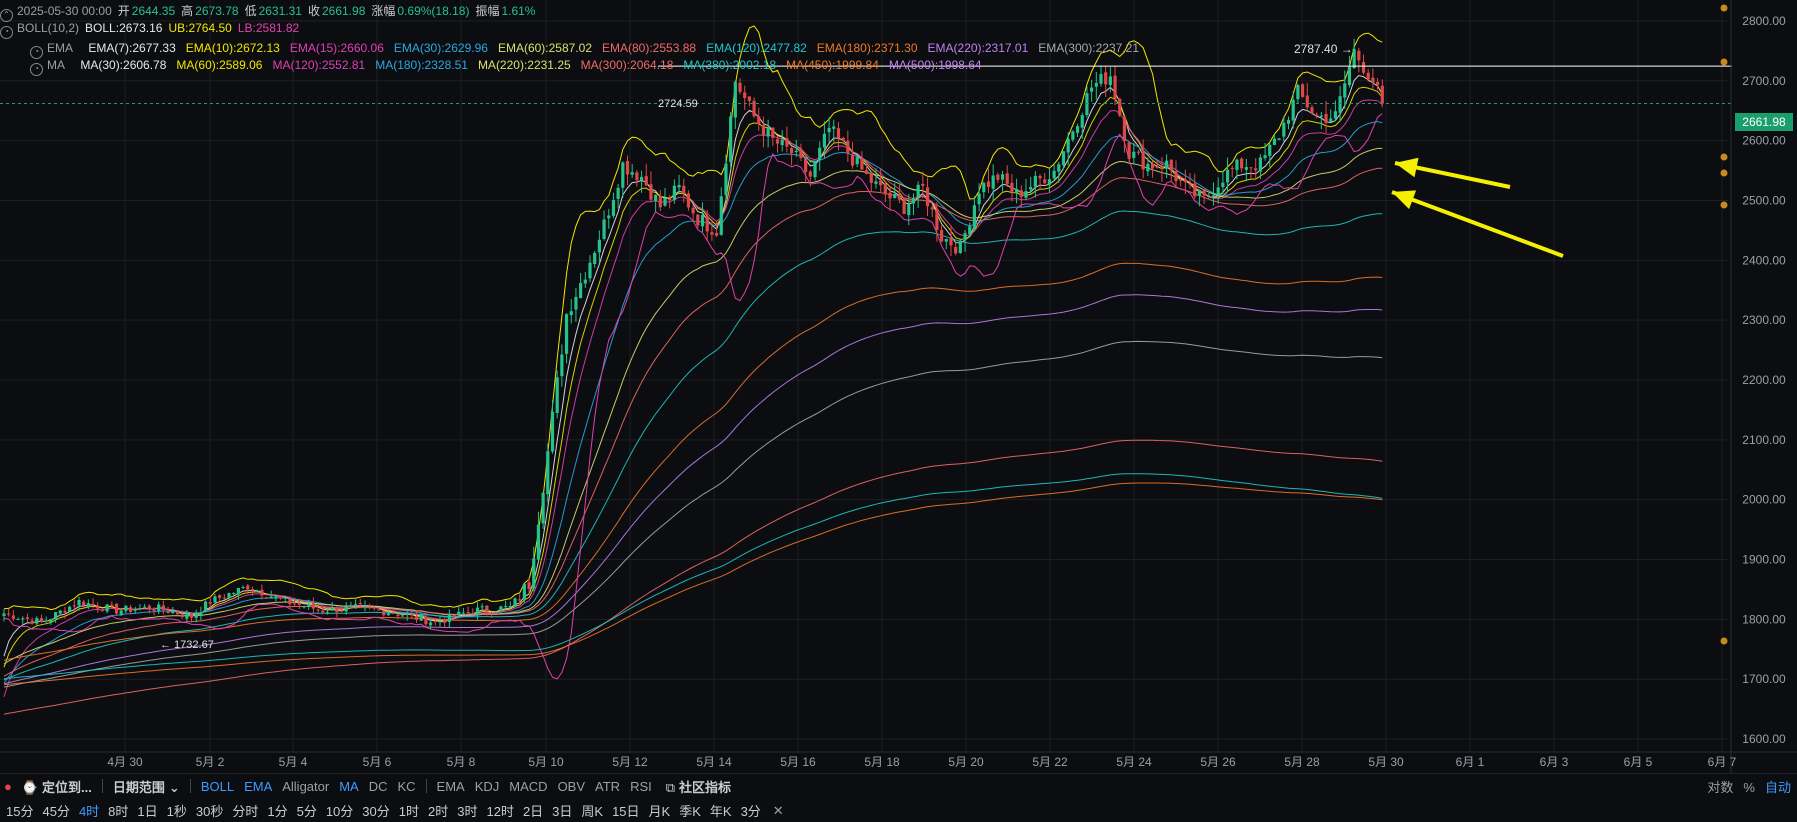 This screenshot has width=1797, height=822. Describe the element at coordinates (467, 810) in the screenshot. I see `interval-14: 3时` at that location.